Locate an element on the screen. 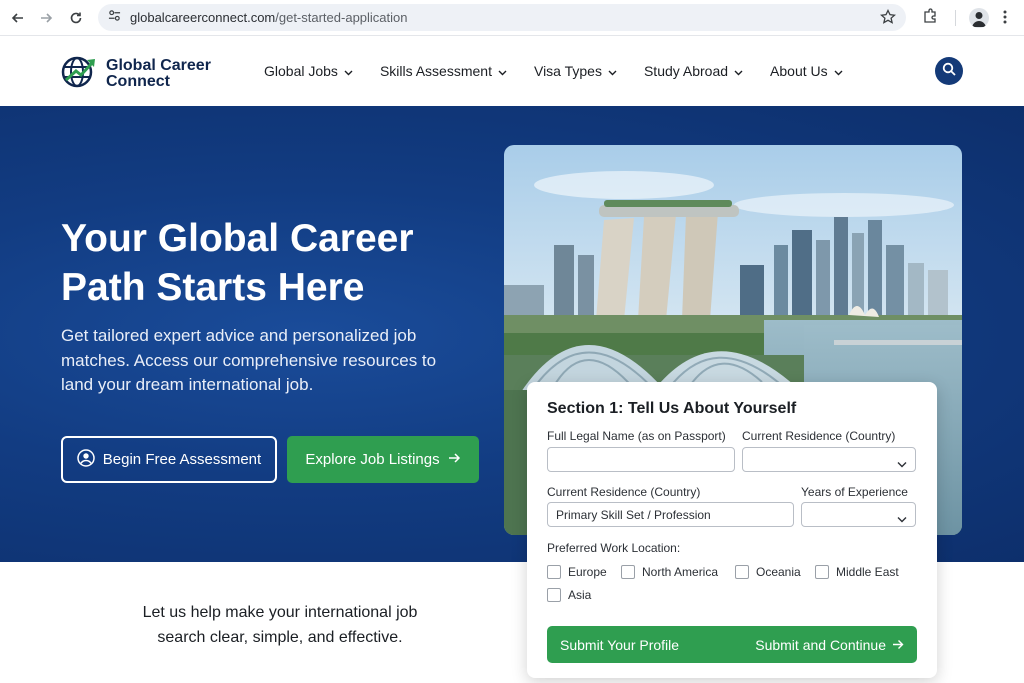  location-checkbox-oceania: Oceania is located at coordinates (768, 572).